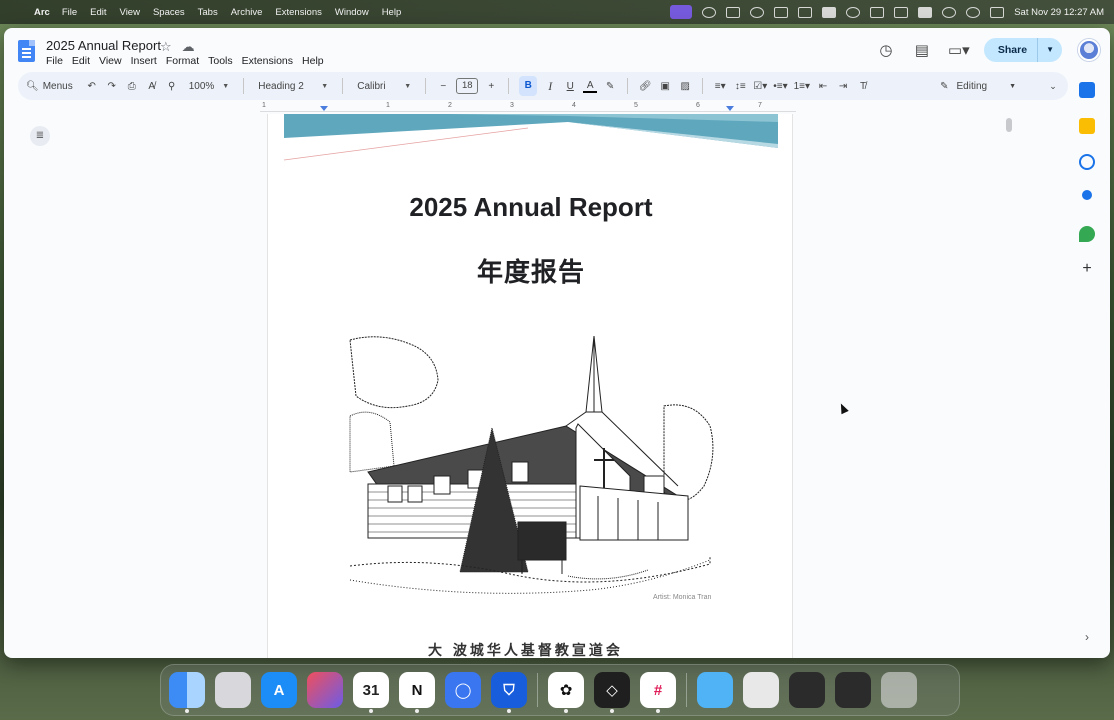 Image resolution: width=1114 pixels, height=720 pixels. I want to click on notion-tray-icon, so click(877, 12).